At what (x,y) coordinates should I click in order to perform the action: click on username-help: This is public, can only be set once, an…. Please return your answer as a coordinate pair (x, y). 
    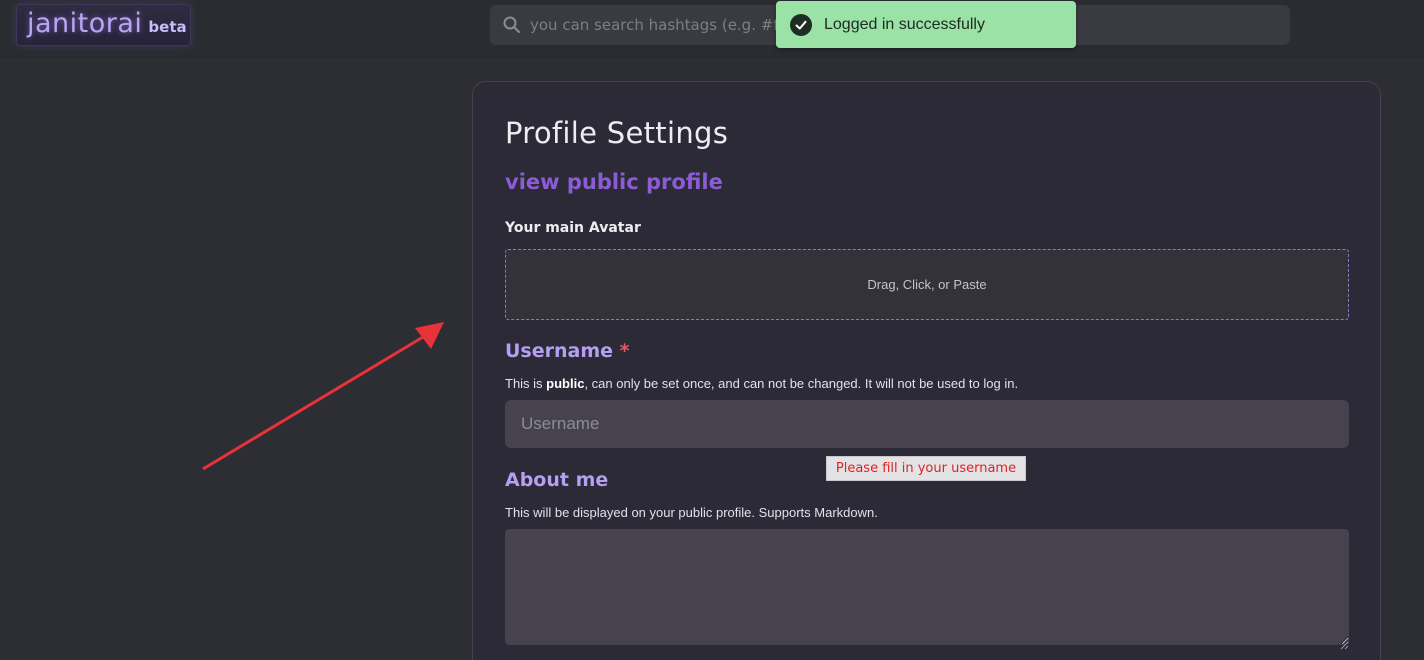
    Looking at the image, I should click on (761, 383).